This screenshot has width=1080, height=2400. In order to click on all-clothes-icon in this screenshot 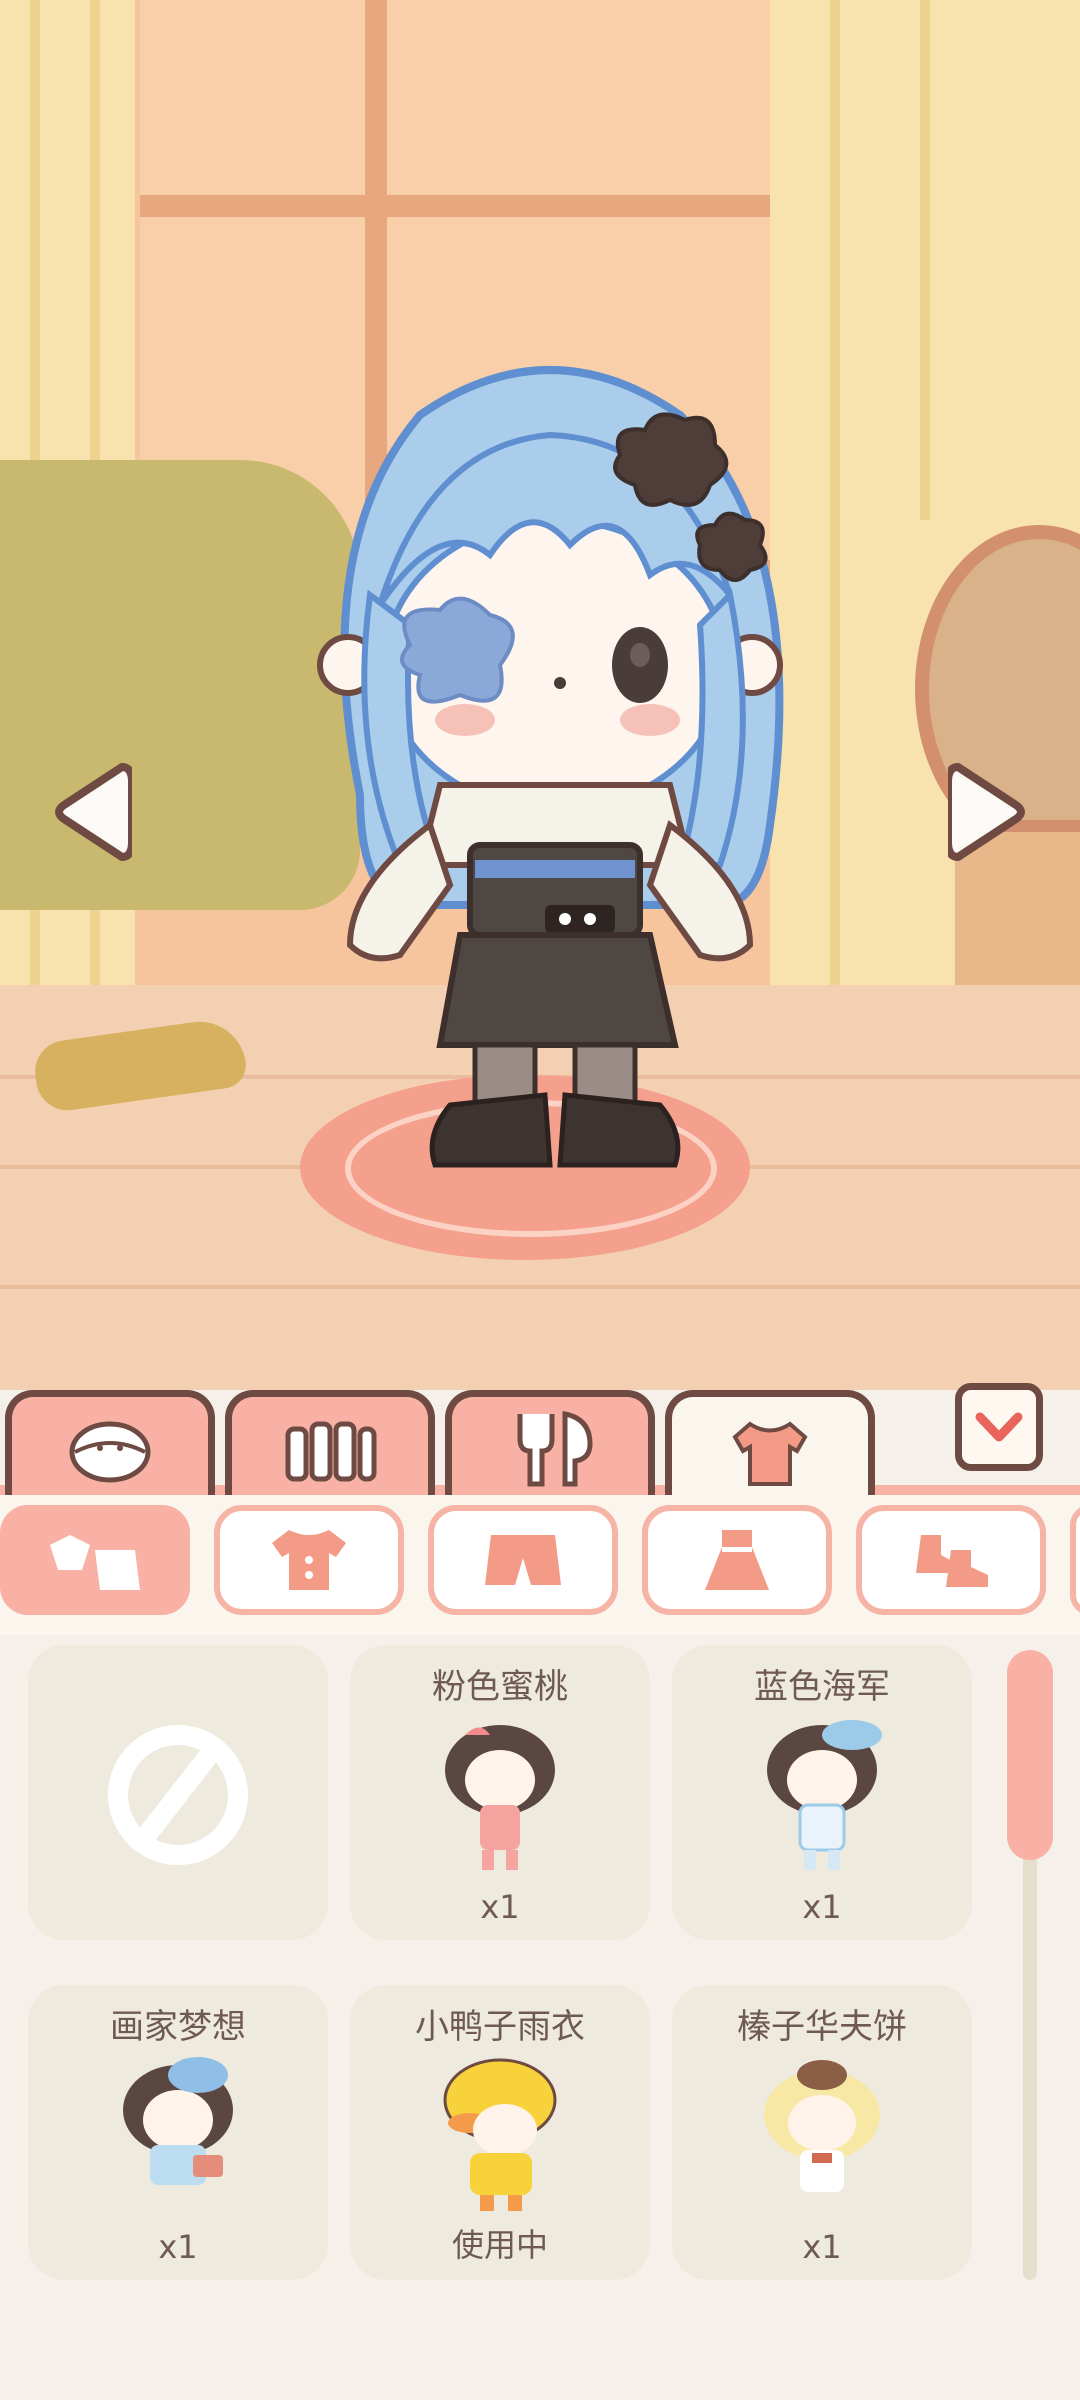, I will do `click(95, 1562)`.